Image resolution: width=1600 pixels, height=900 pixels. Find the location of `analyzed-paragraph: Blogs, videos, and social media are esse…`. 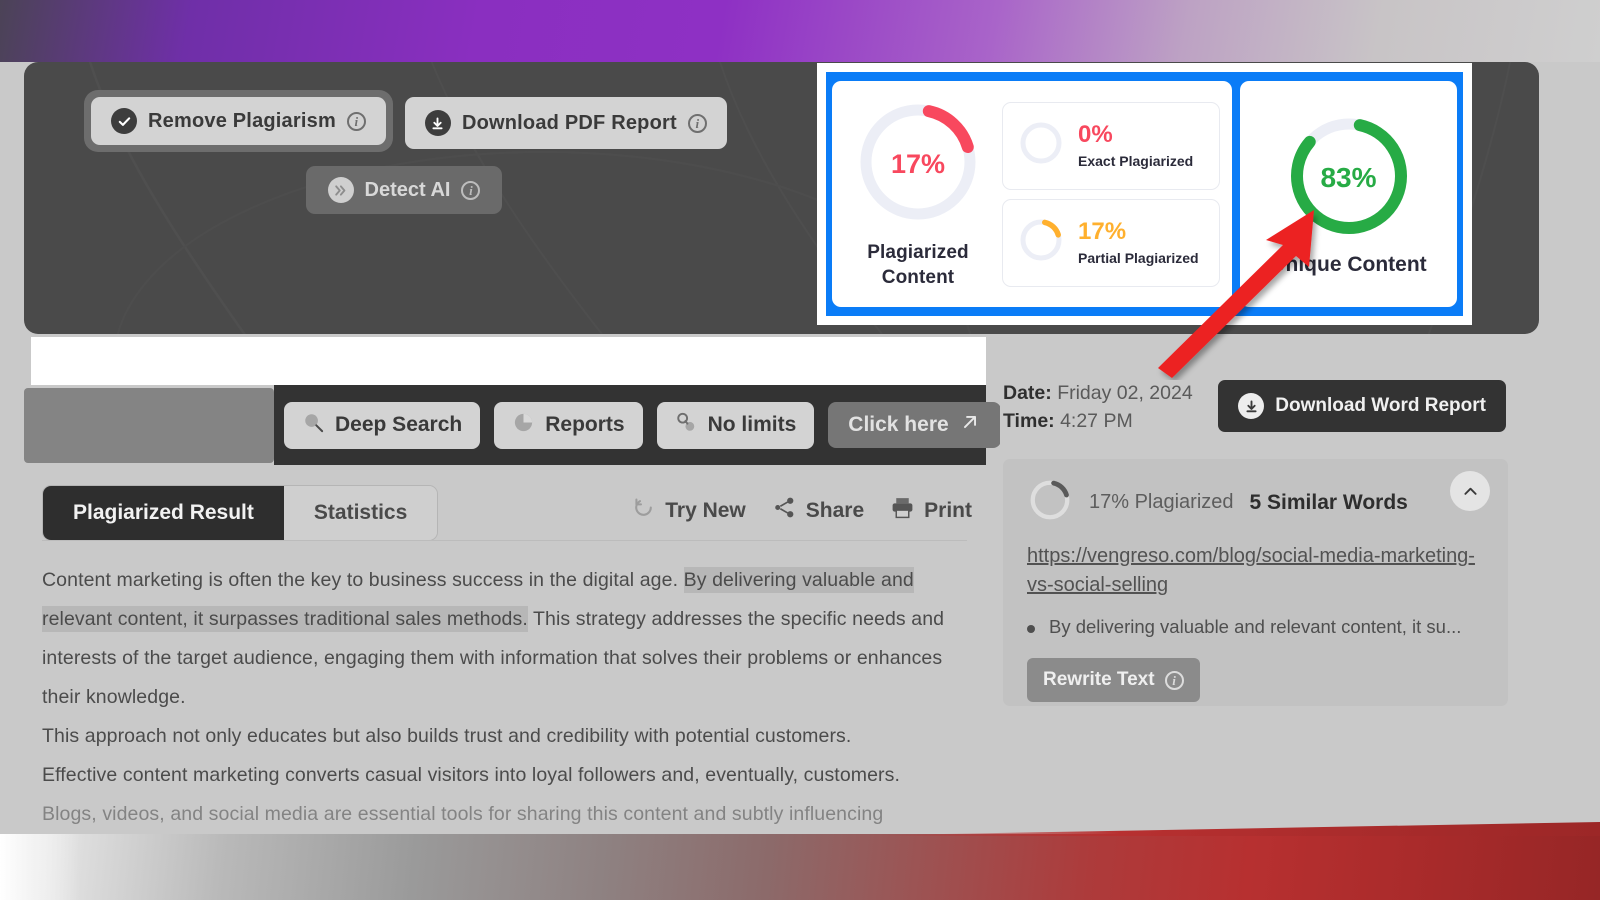

analyzed-paragraph: Blogs, videos, and social media are esse… is located at coordinates (504, 814).